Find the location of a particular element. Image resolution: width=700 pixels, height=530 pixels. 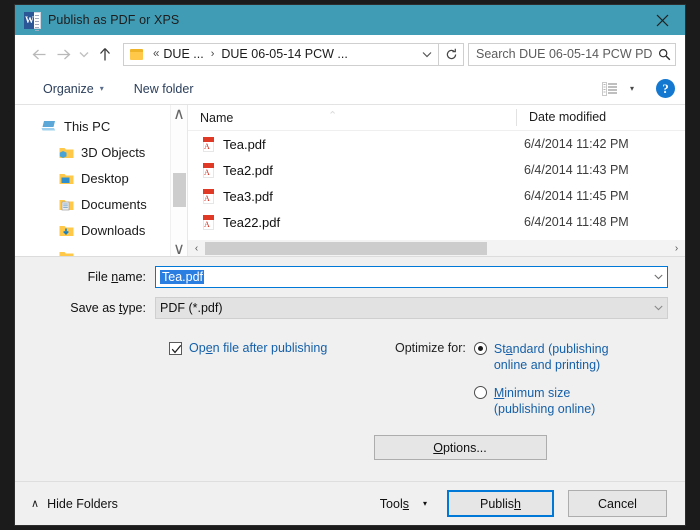

word-app-icon: W is located at coordinates (32, 21).